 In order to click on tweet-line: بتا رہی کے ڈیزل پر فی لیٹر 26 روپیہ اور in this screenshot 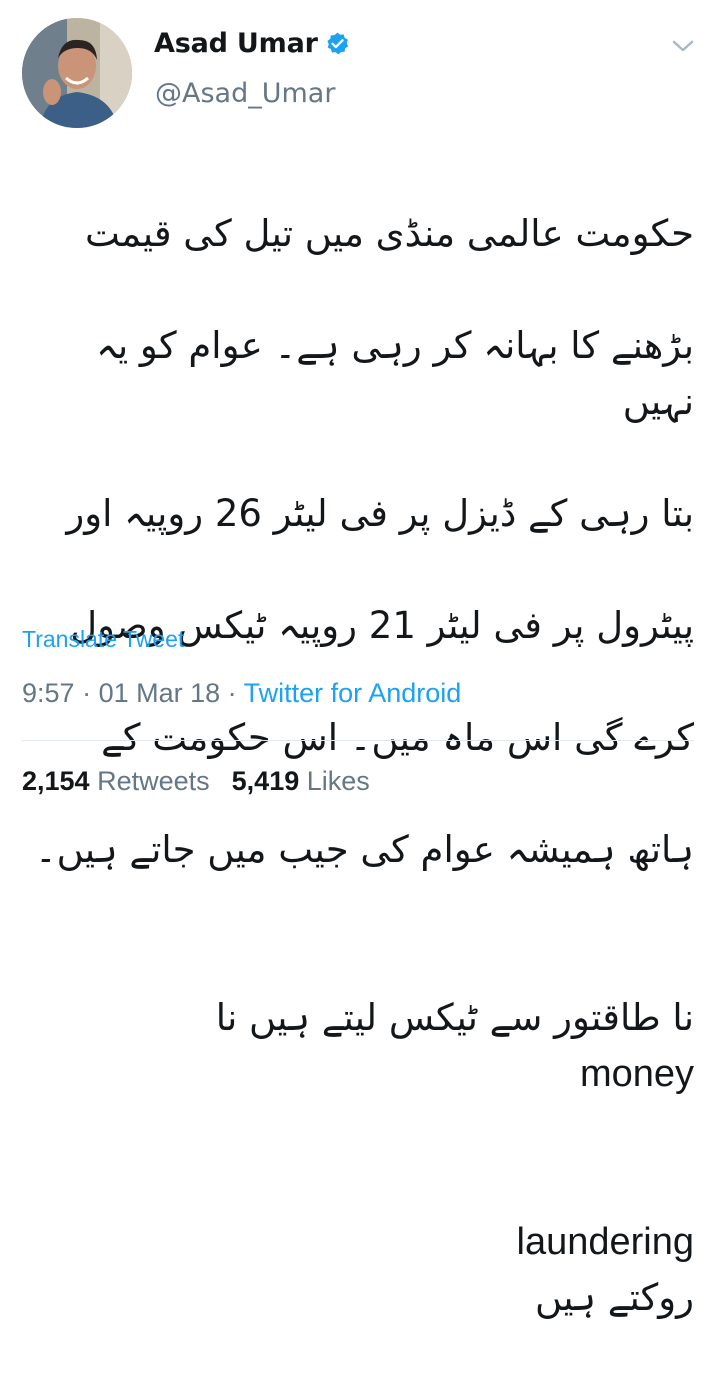, I will do `click(380, 513)`.